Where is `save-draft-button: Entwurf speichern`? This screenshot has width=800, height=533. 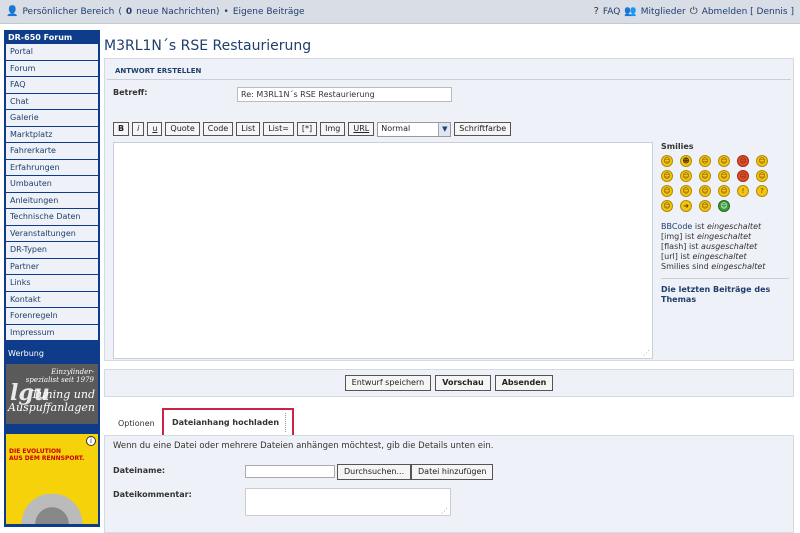 save-draft-button: Entwurf speichern is located at coordinates (388, 383).